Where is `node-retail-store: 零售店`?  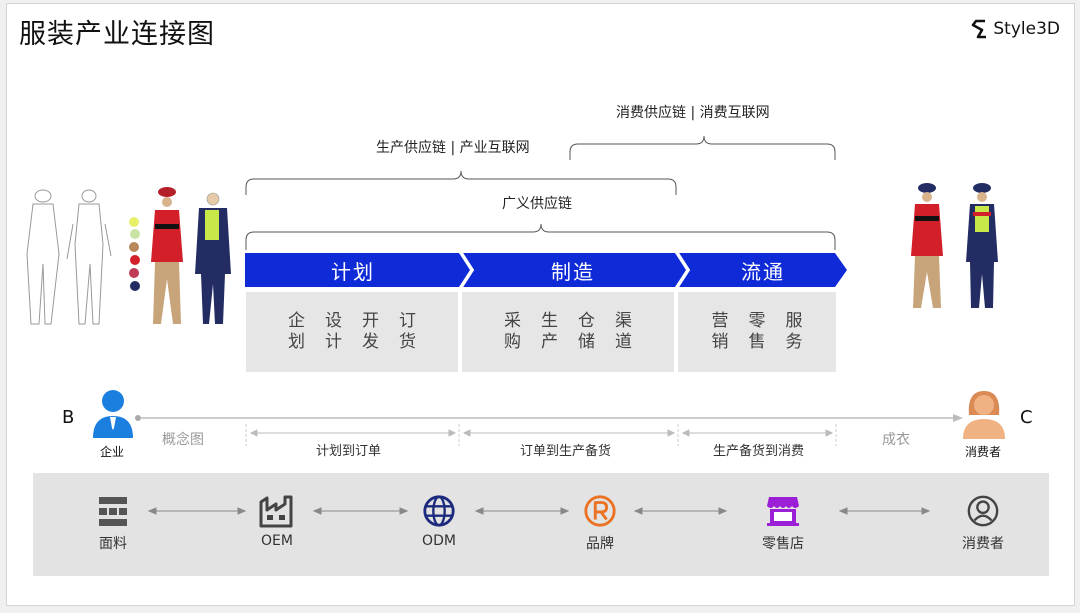 node-retail-store: 零售店 is located at coordinates (783, 523).